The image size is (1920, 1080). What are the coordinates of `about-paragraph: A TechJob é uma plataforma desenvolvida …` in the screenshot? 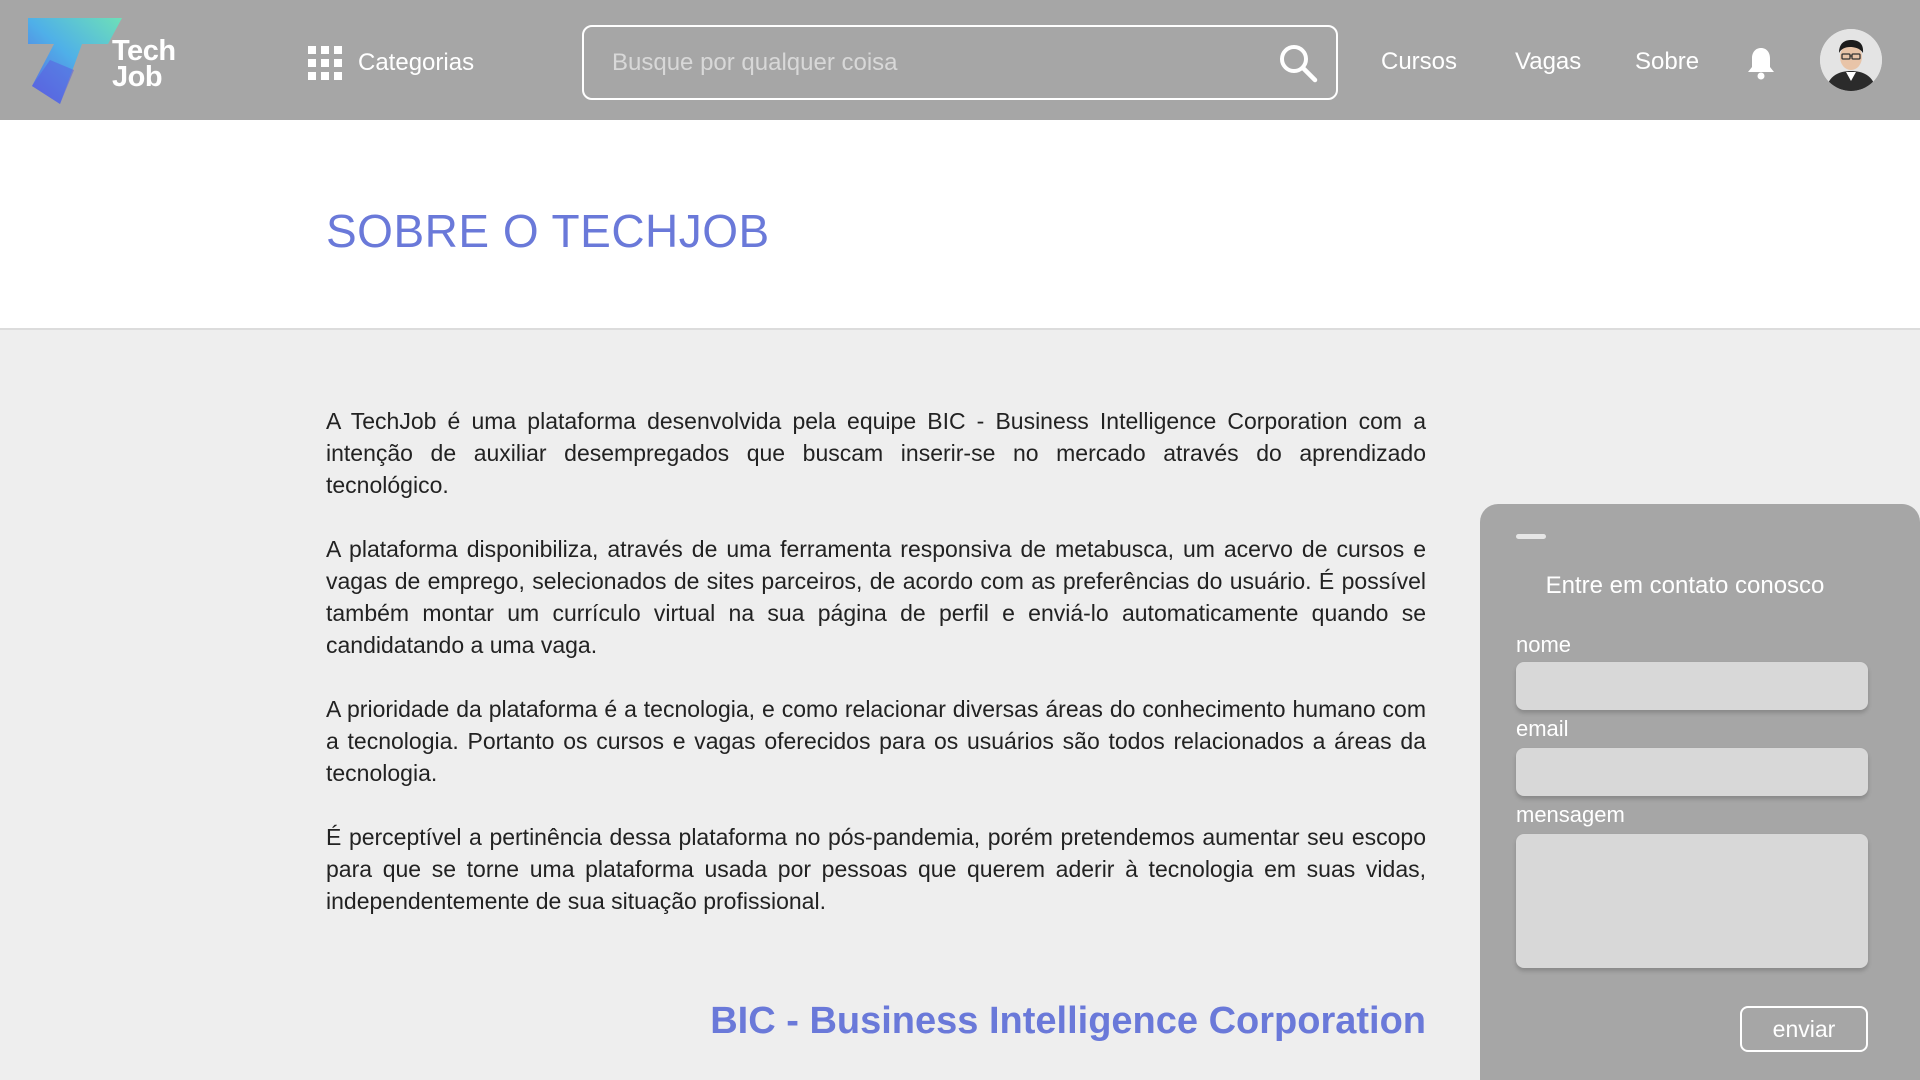 It's located at (876, 453).